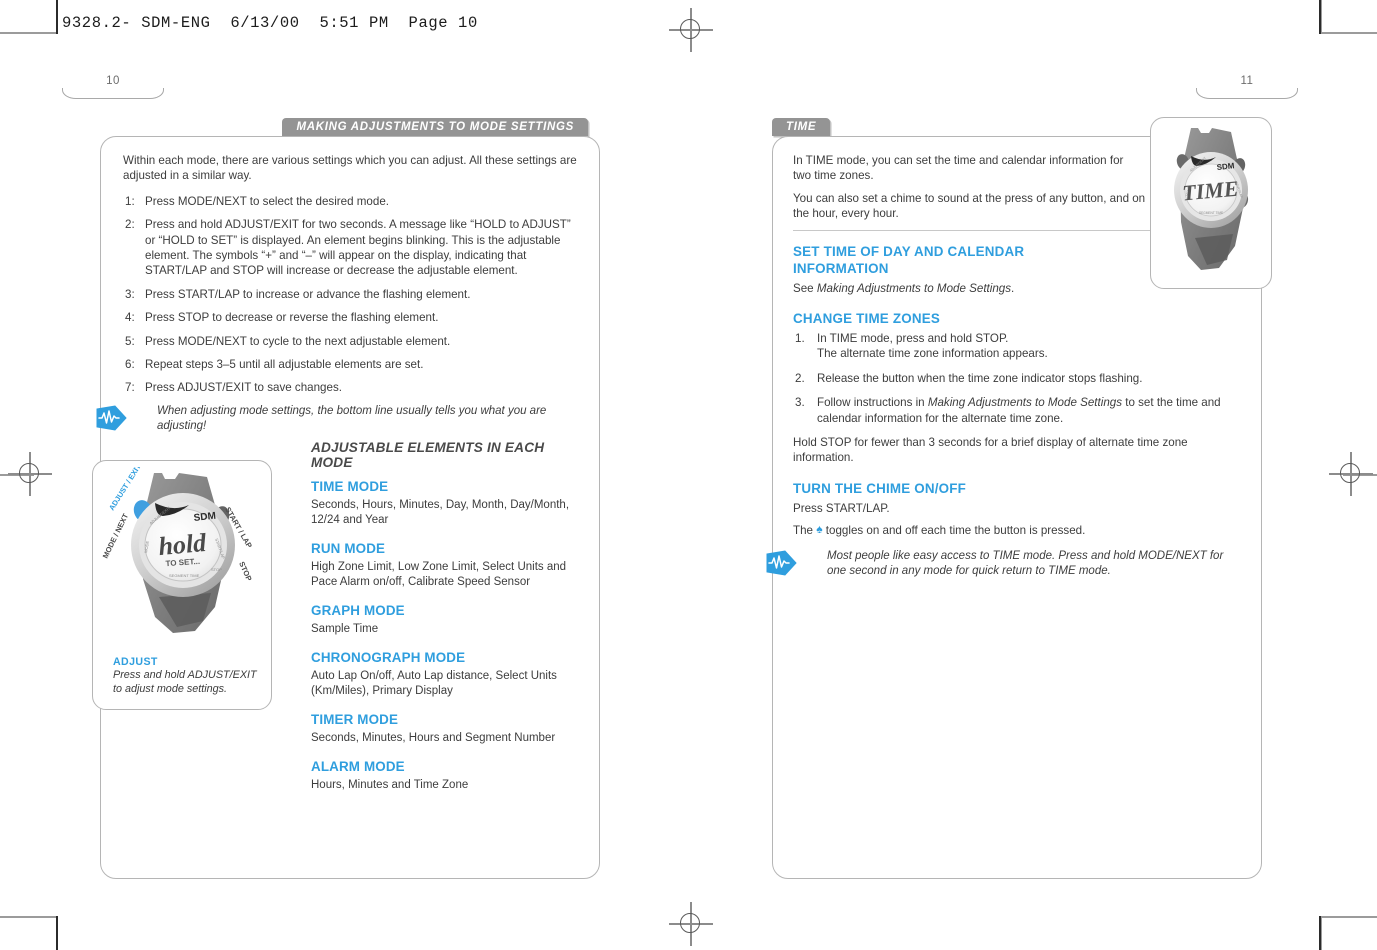  What do you see at coordinates (801, 127) in the screenshot?
I see `section-tab-time: TIME` at bounding box center [801, 127].